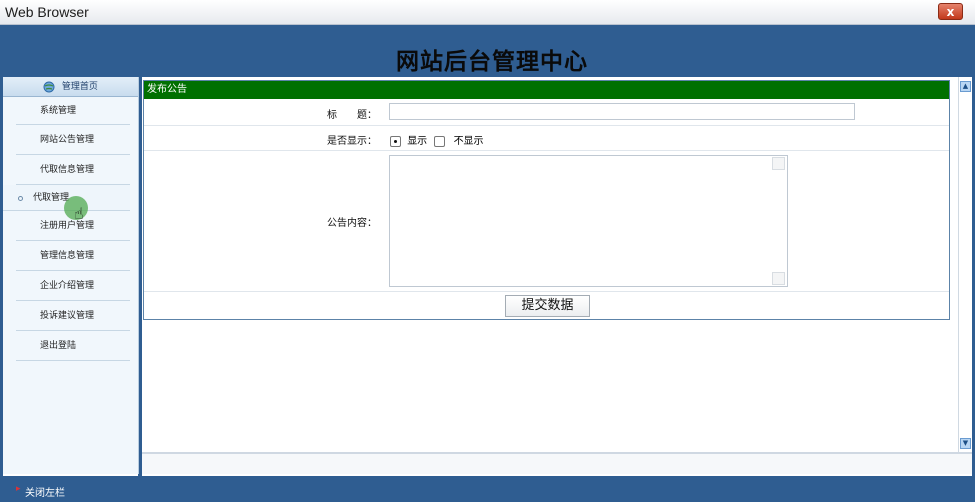  What do you see at coordinates (965, 86) in the screenshot?
I see `scroll-up-icon: ▲` at bounding box center [965, 86].